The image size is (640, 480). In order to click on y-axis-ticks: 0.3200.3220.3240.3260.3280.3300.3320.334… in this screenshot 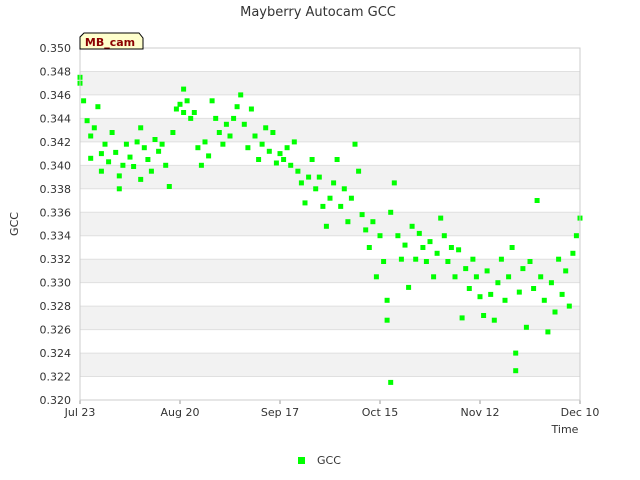, I will do `click(56, 224)`.